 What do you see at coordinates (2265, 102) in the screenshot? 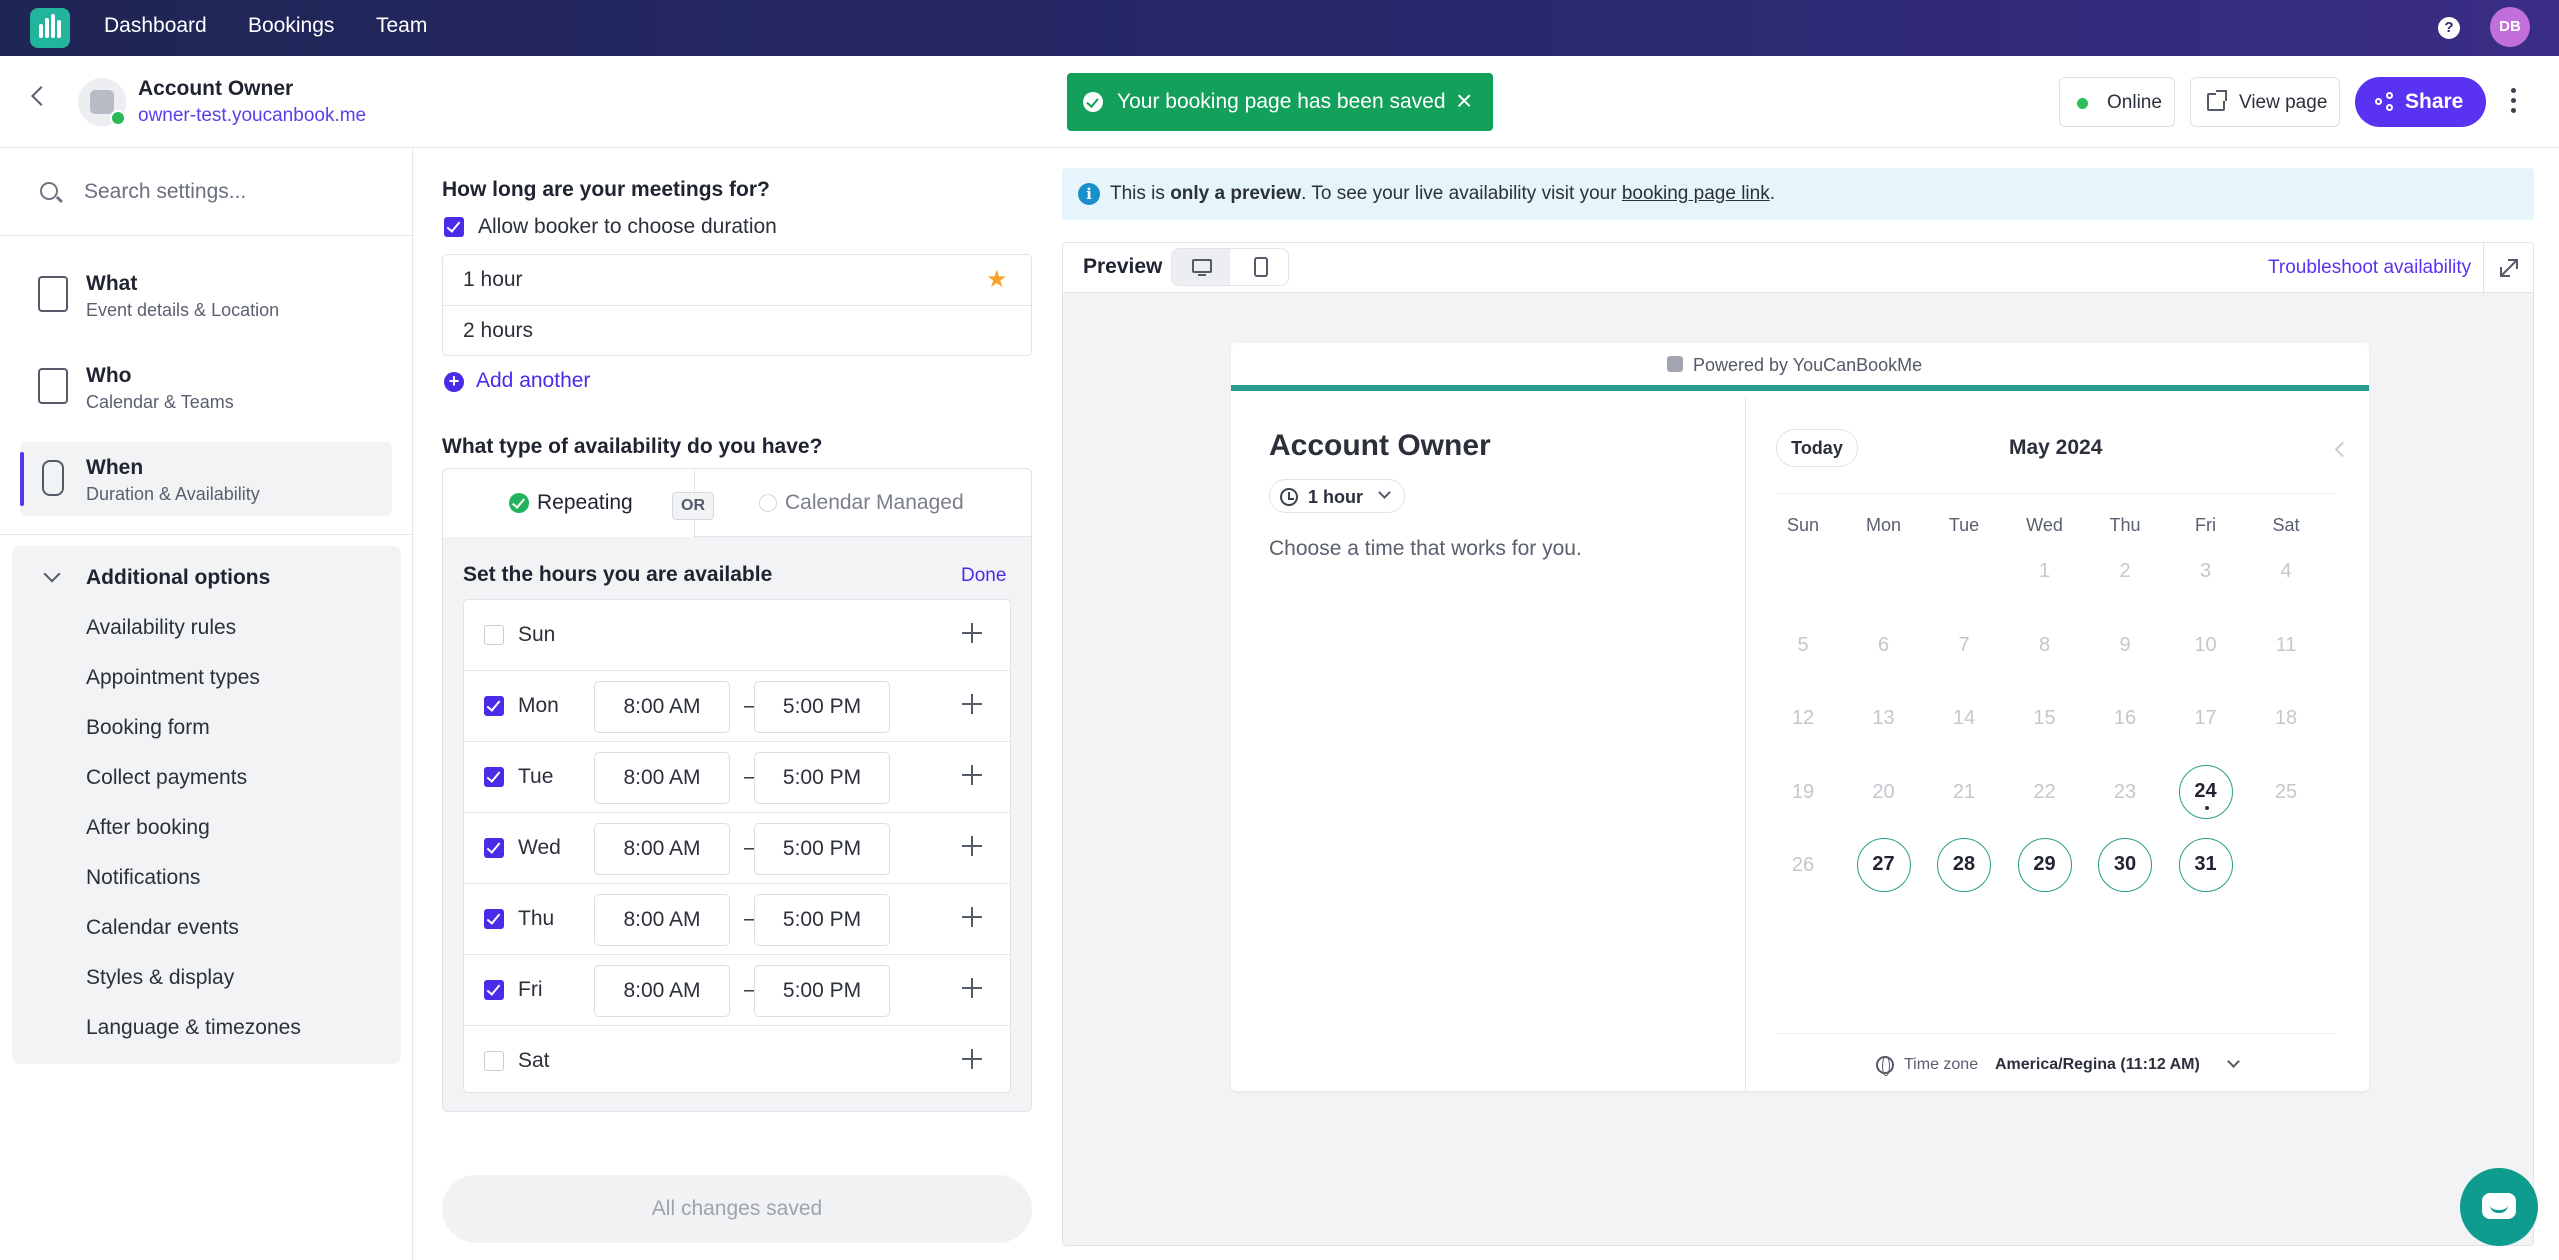
I see `view-page-button: View page` at bounding box center [2265, 102].